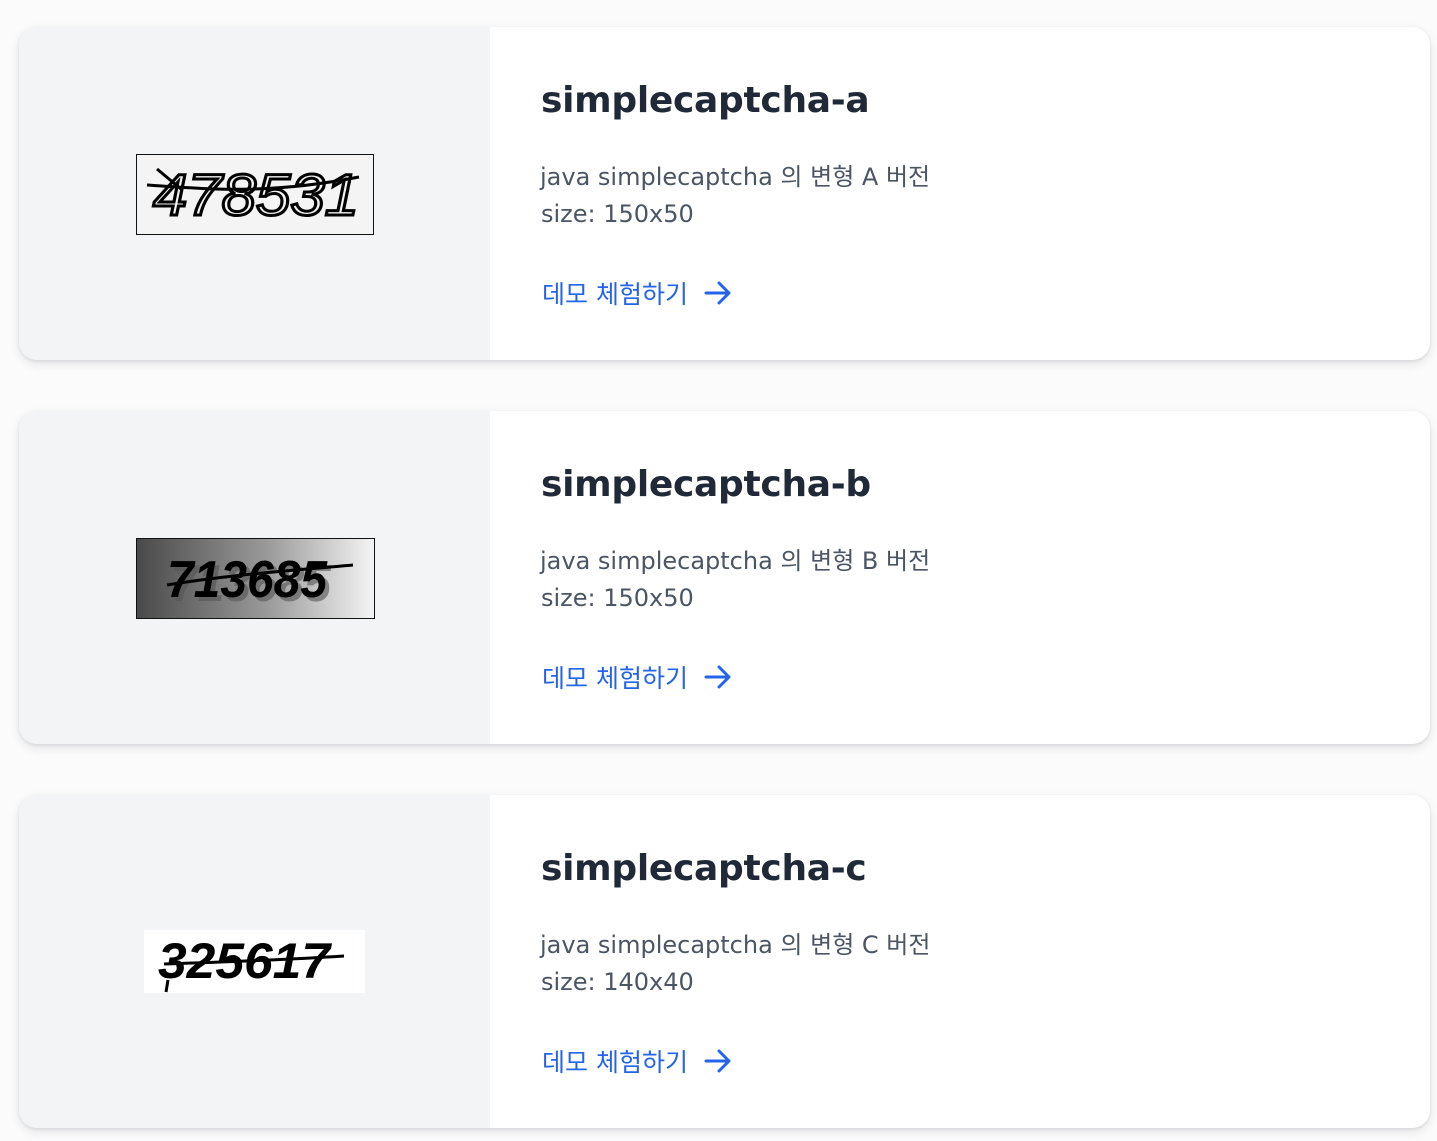 This screenshot has height=1141, width=1437. I want to click on card-description: java simplecaptcha 의 변형 B 버전, so click(735, 561).